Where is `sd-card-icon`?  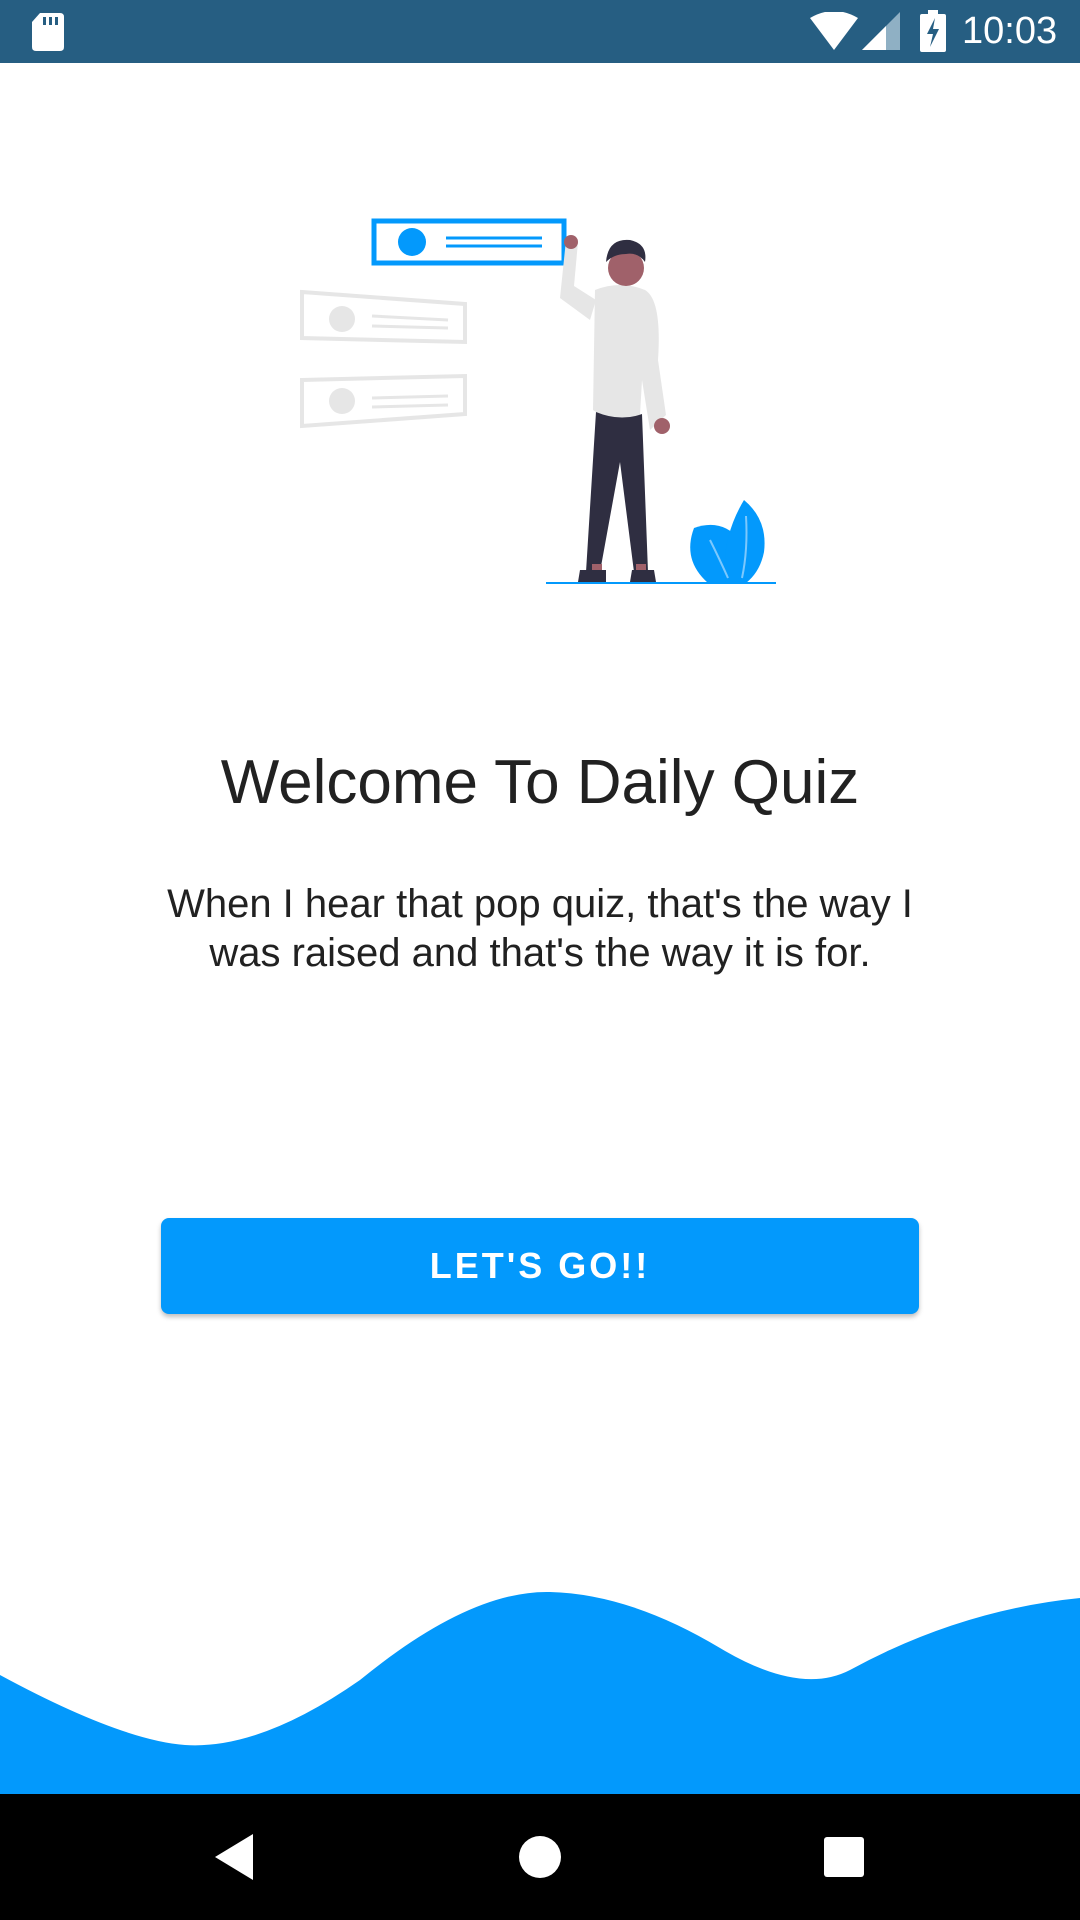 sd-card-icon is located at coordinates (48, 32).